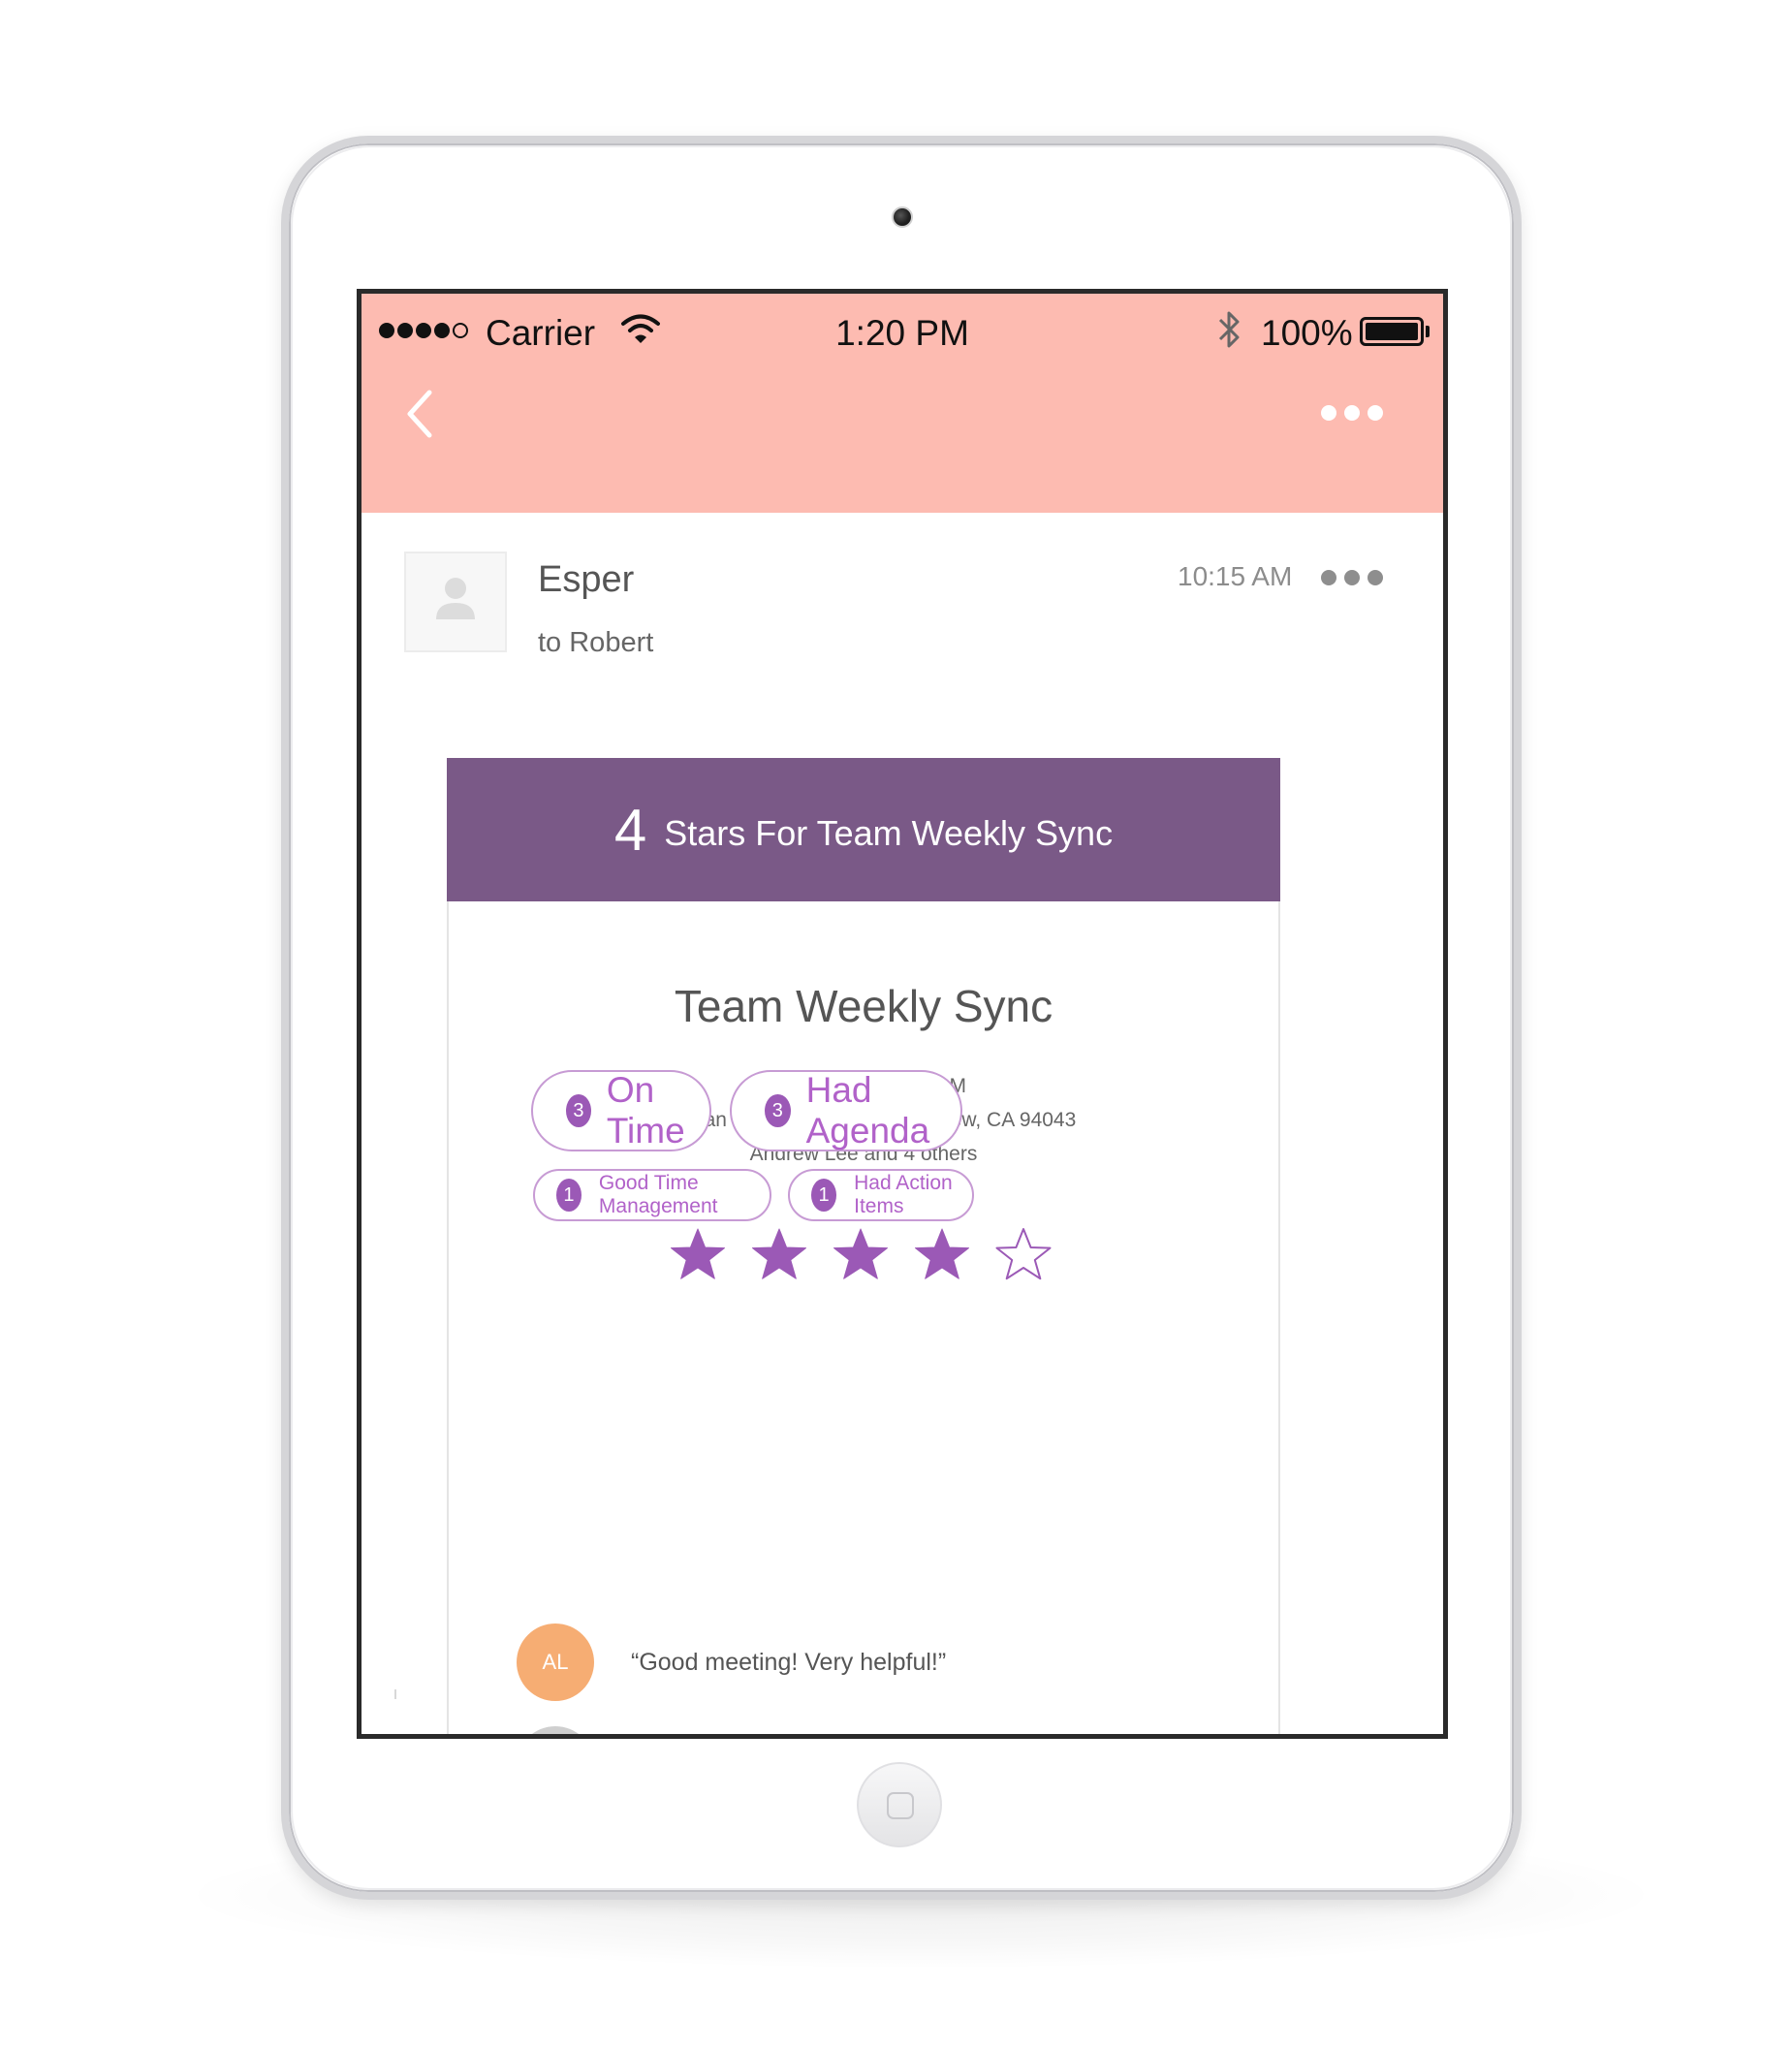  What do you see at coordinates (902, 217) in the screenshot?
I see `camera-icon` at bounding box center [902, 217].